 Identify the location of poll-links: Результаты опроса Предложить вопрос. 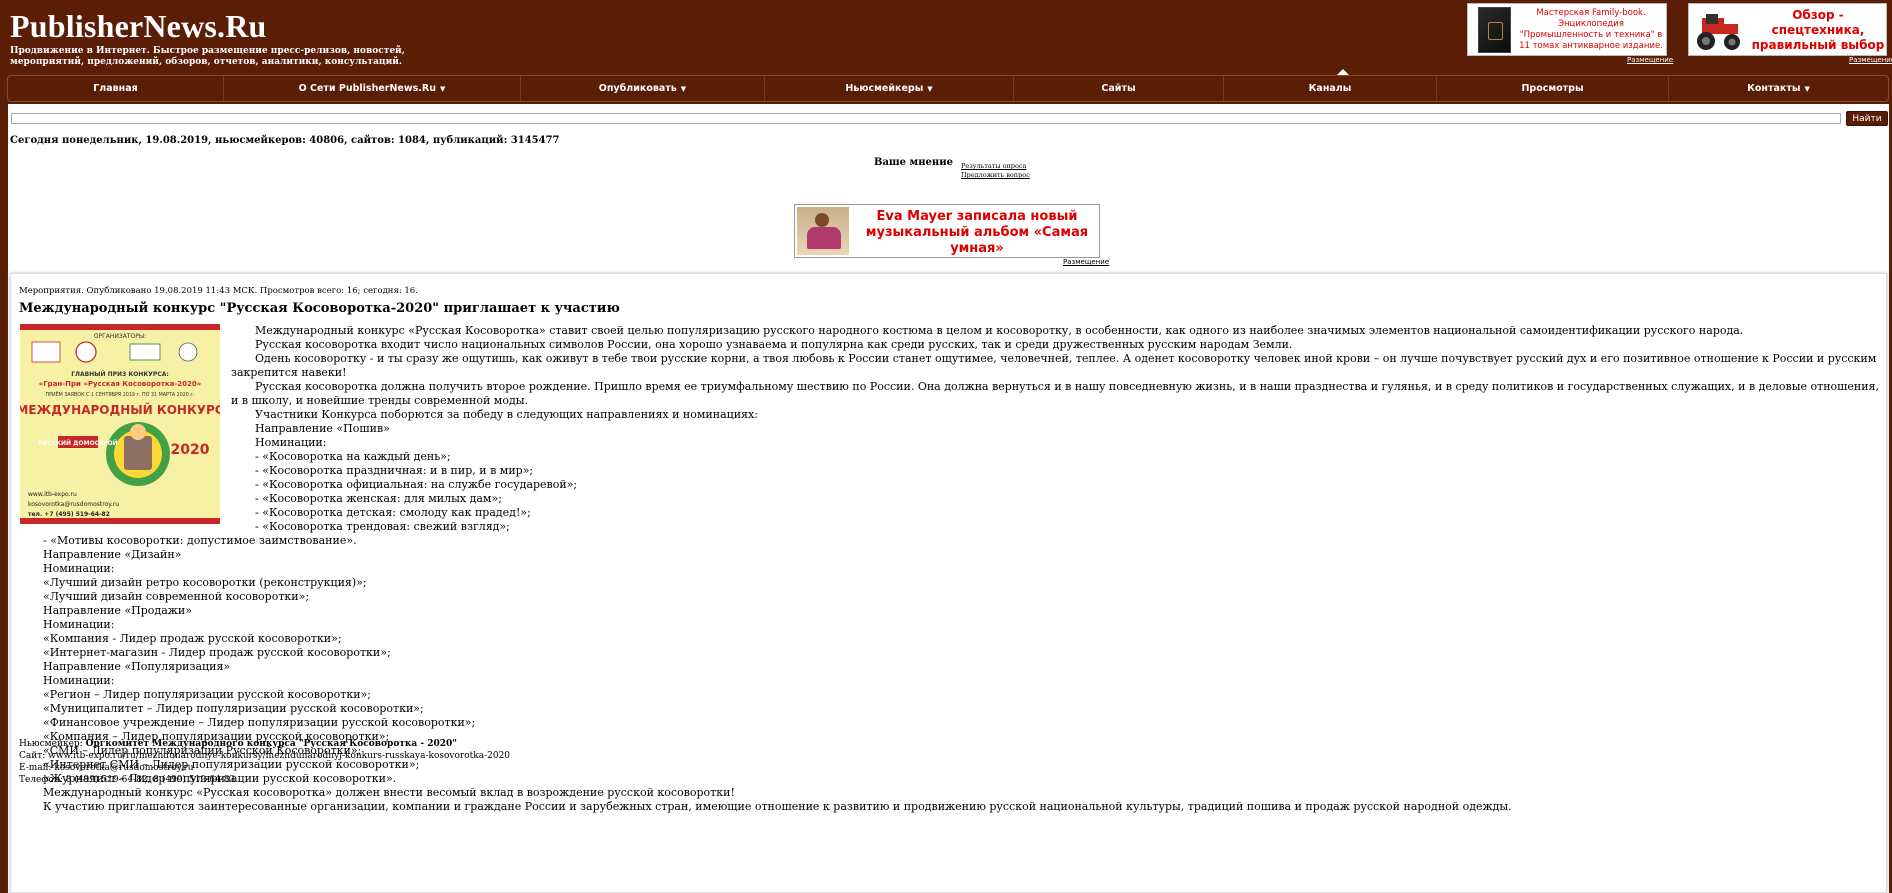
(995, 171).